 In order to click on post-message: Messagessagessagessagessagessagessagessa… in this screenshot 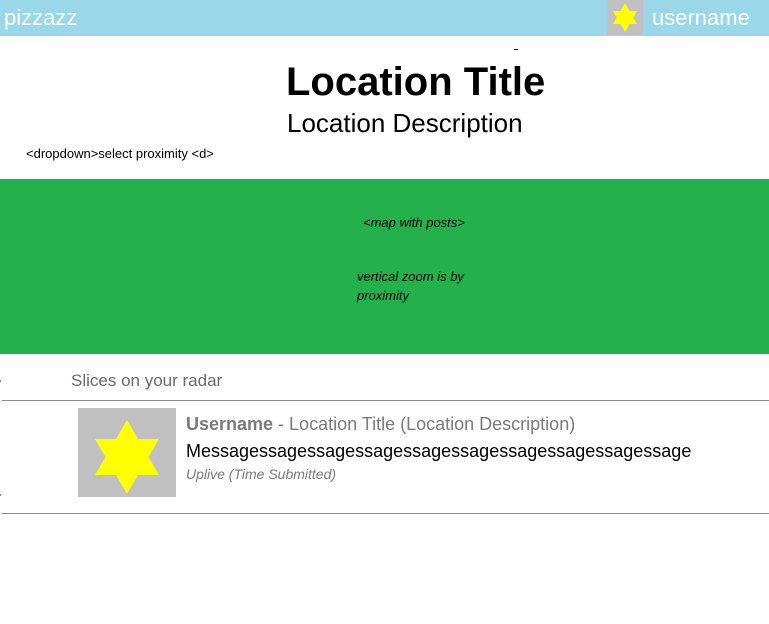, I will do `click(439, 451)`.